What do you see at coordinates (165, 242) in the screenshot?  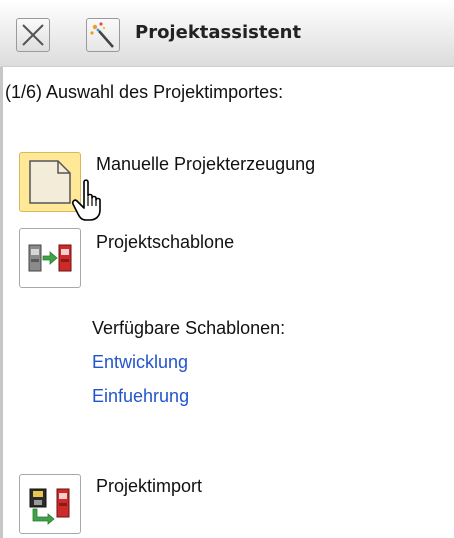 I see `project-template-label: Projektschablone` at bounding box center [165, 242].